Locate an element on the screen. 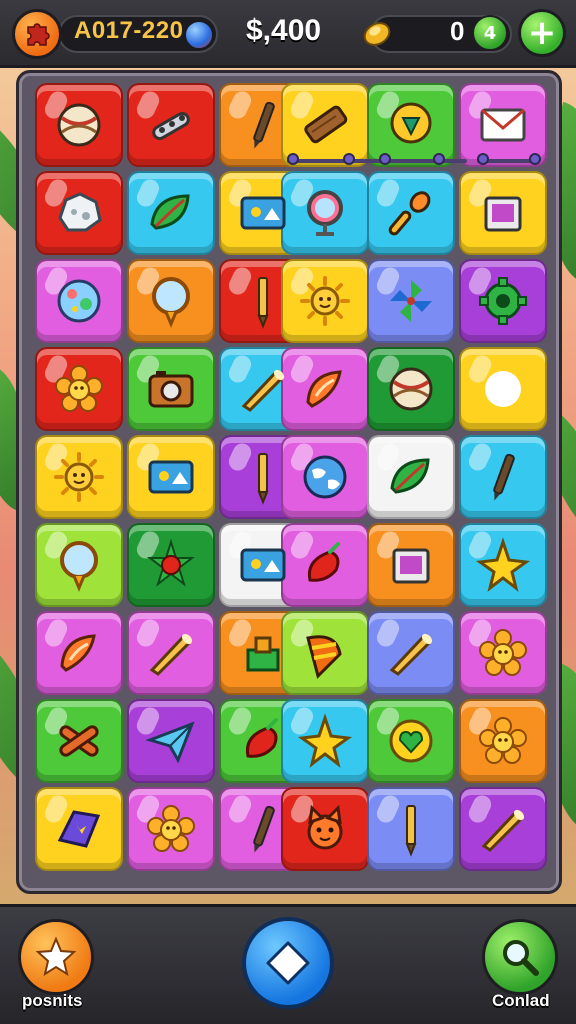 This screenshot has height=1024, width=576. plane-icon is located at coordinates (170, 742).